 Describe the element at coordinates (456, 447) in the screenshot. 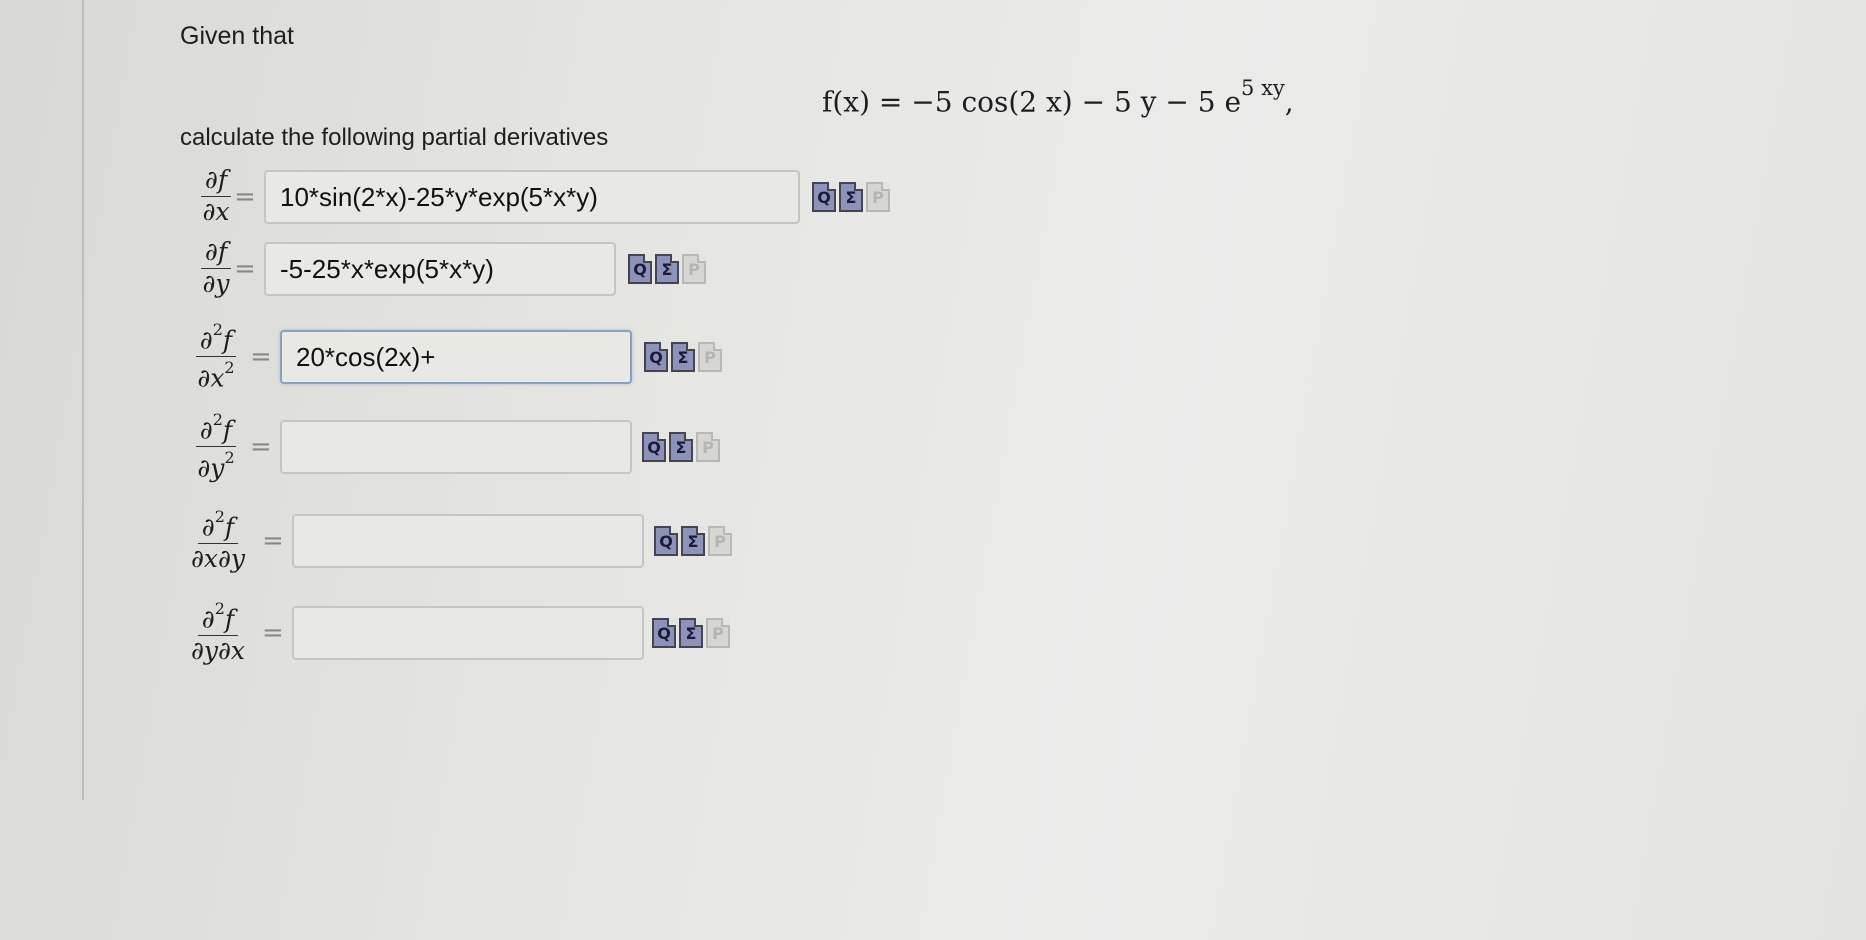

I see `answer-input-fyy` at that location.